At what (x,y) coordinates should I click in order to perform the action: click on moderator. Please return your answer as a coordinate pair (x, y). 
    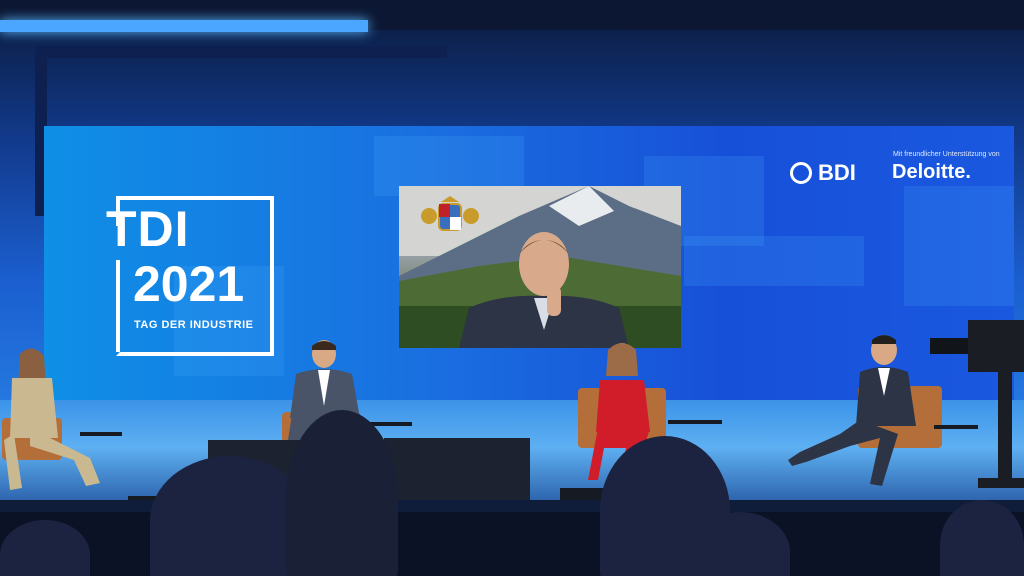
    Looking at the image, I should click on (52, 419).